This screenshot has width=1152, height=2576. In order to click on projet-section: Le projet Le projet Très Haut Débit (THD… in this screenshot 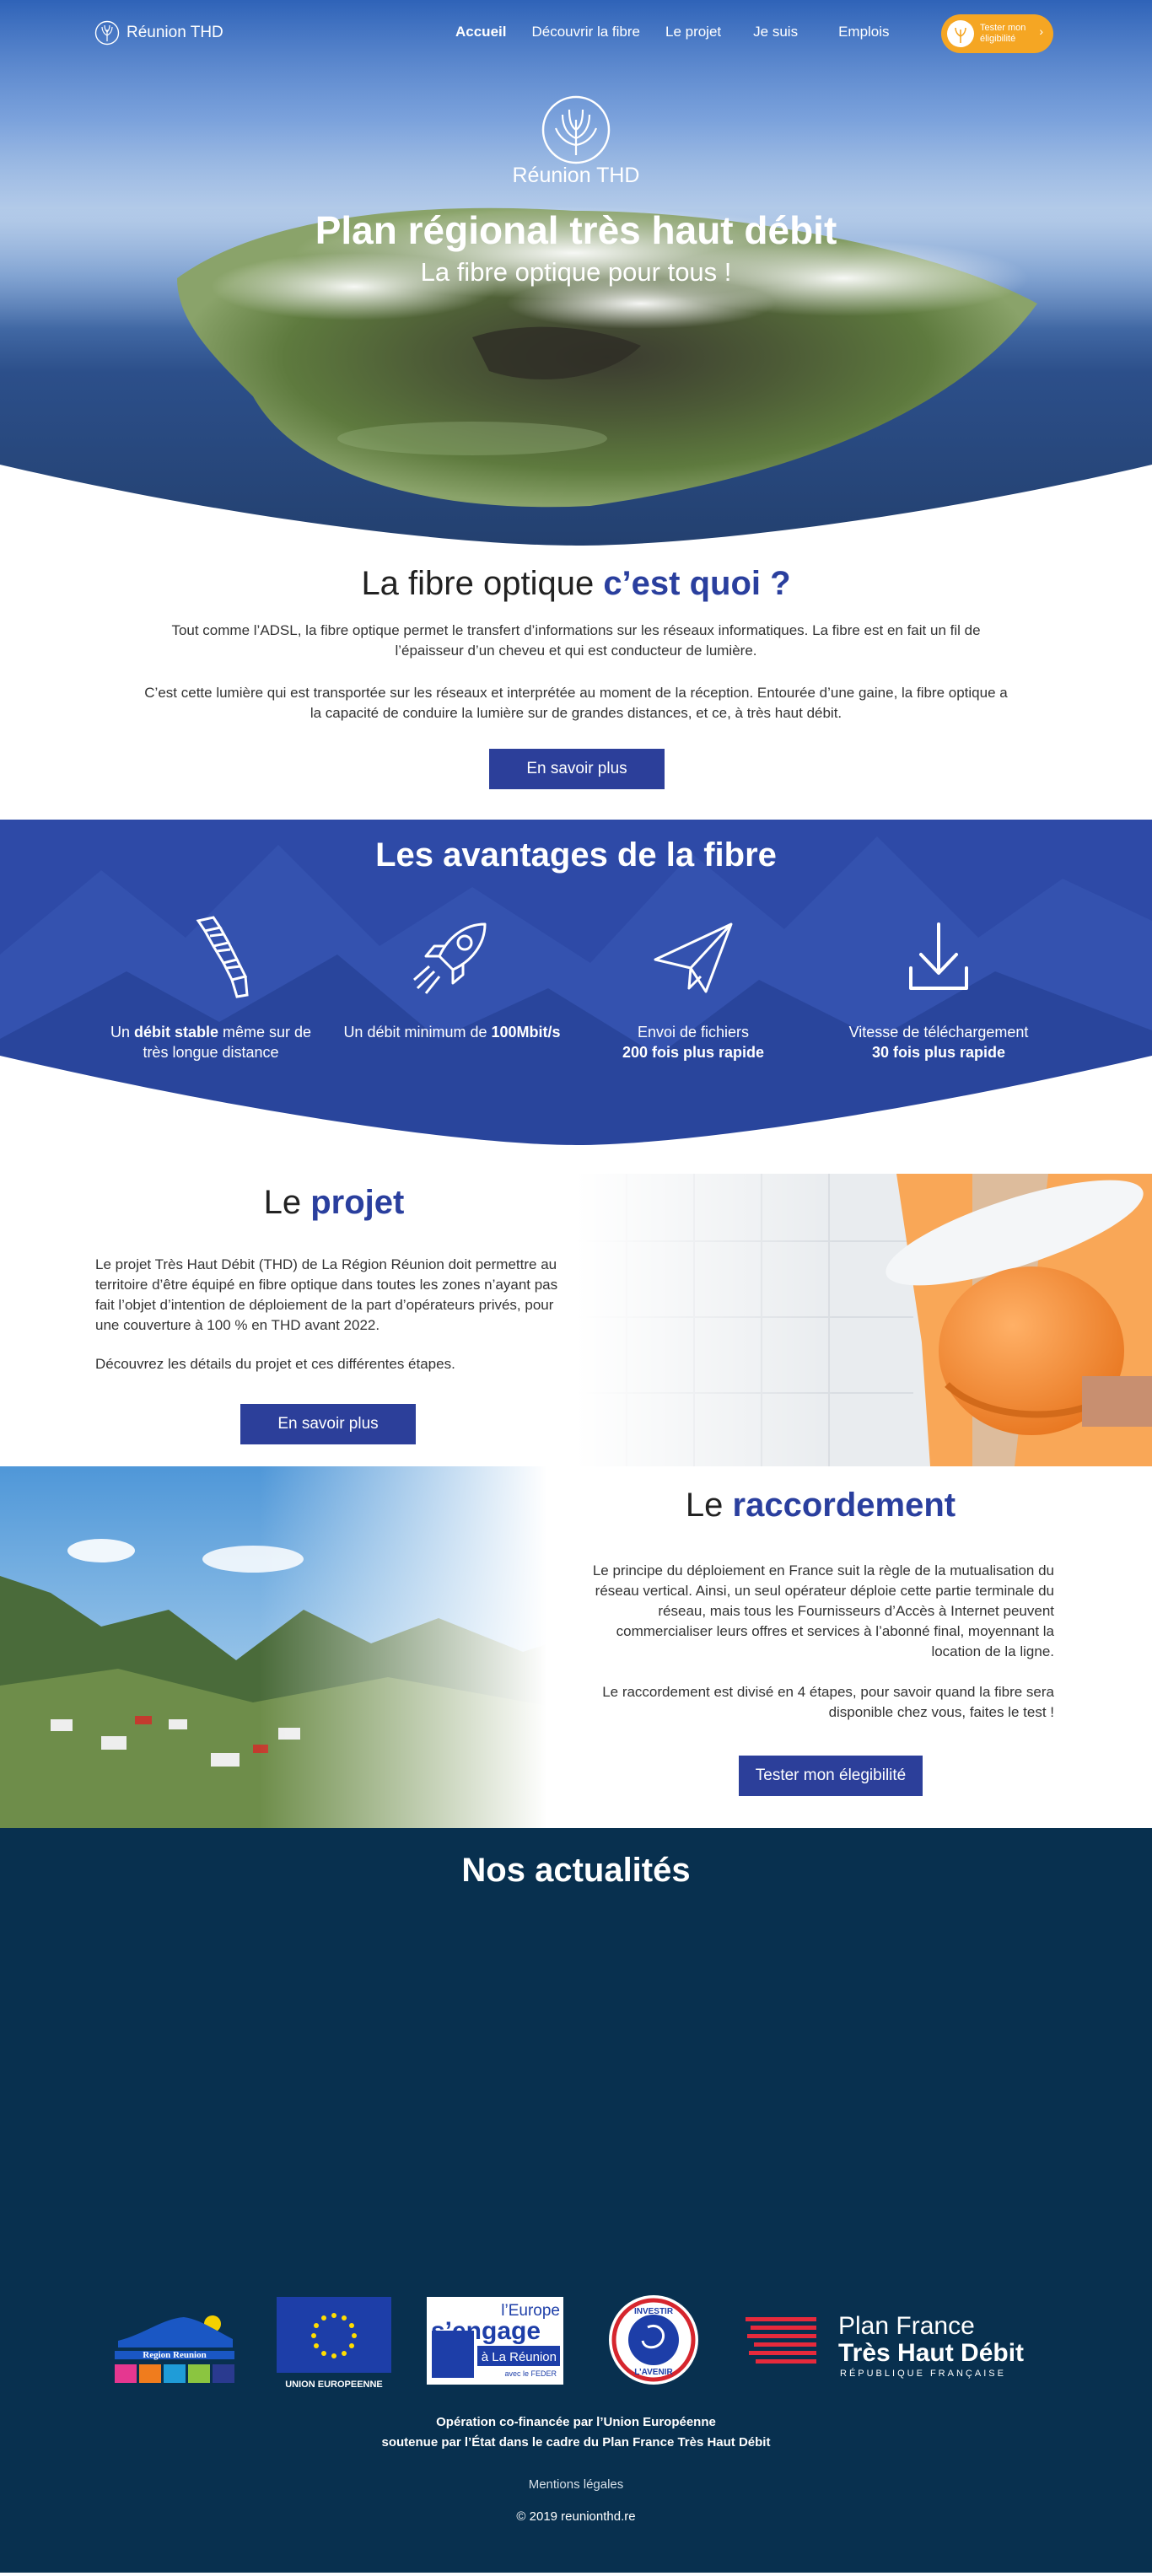, I will do `click(576, 1320)`.